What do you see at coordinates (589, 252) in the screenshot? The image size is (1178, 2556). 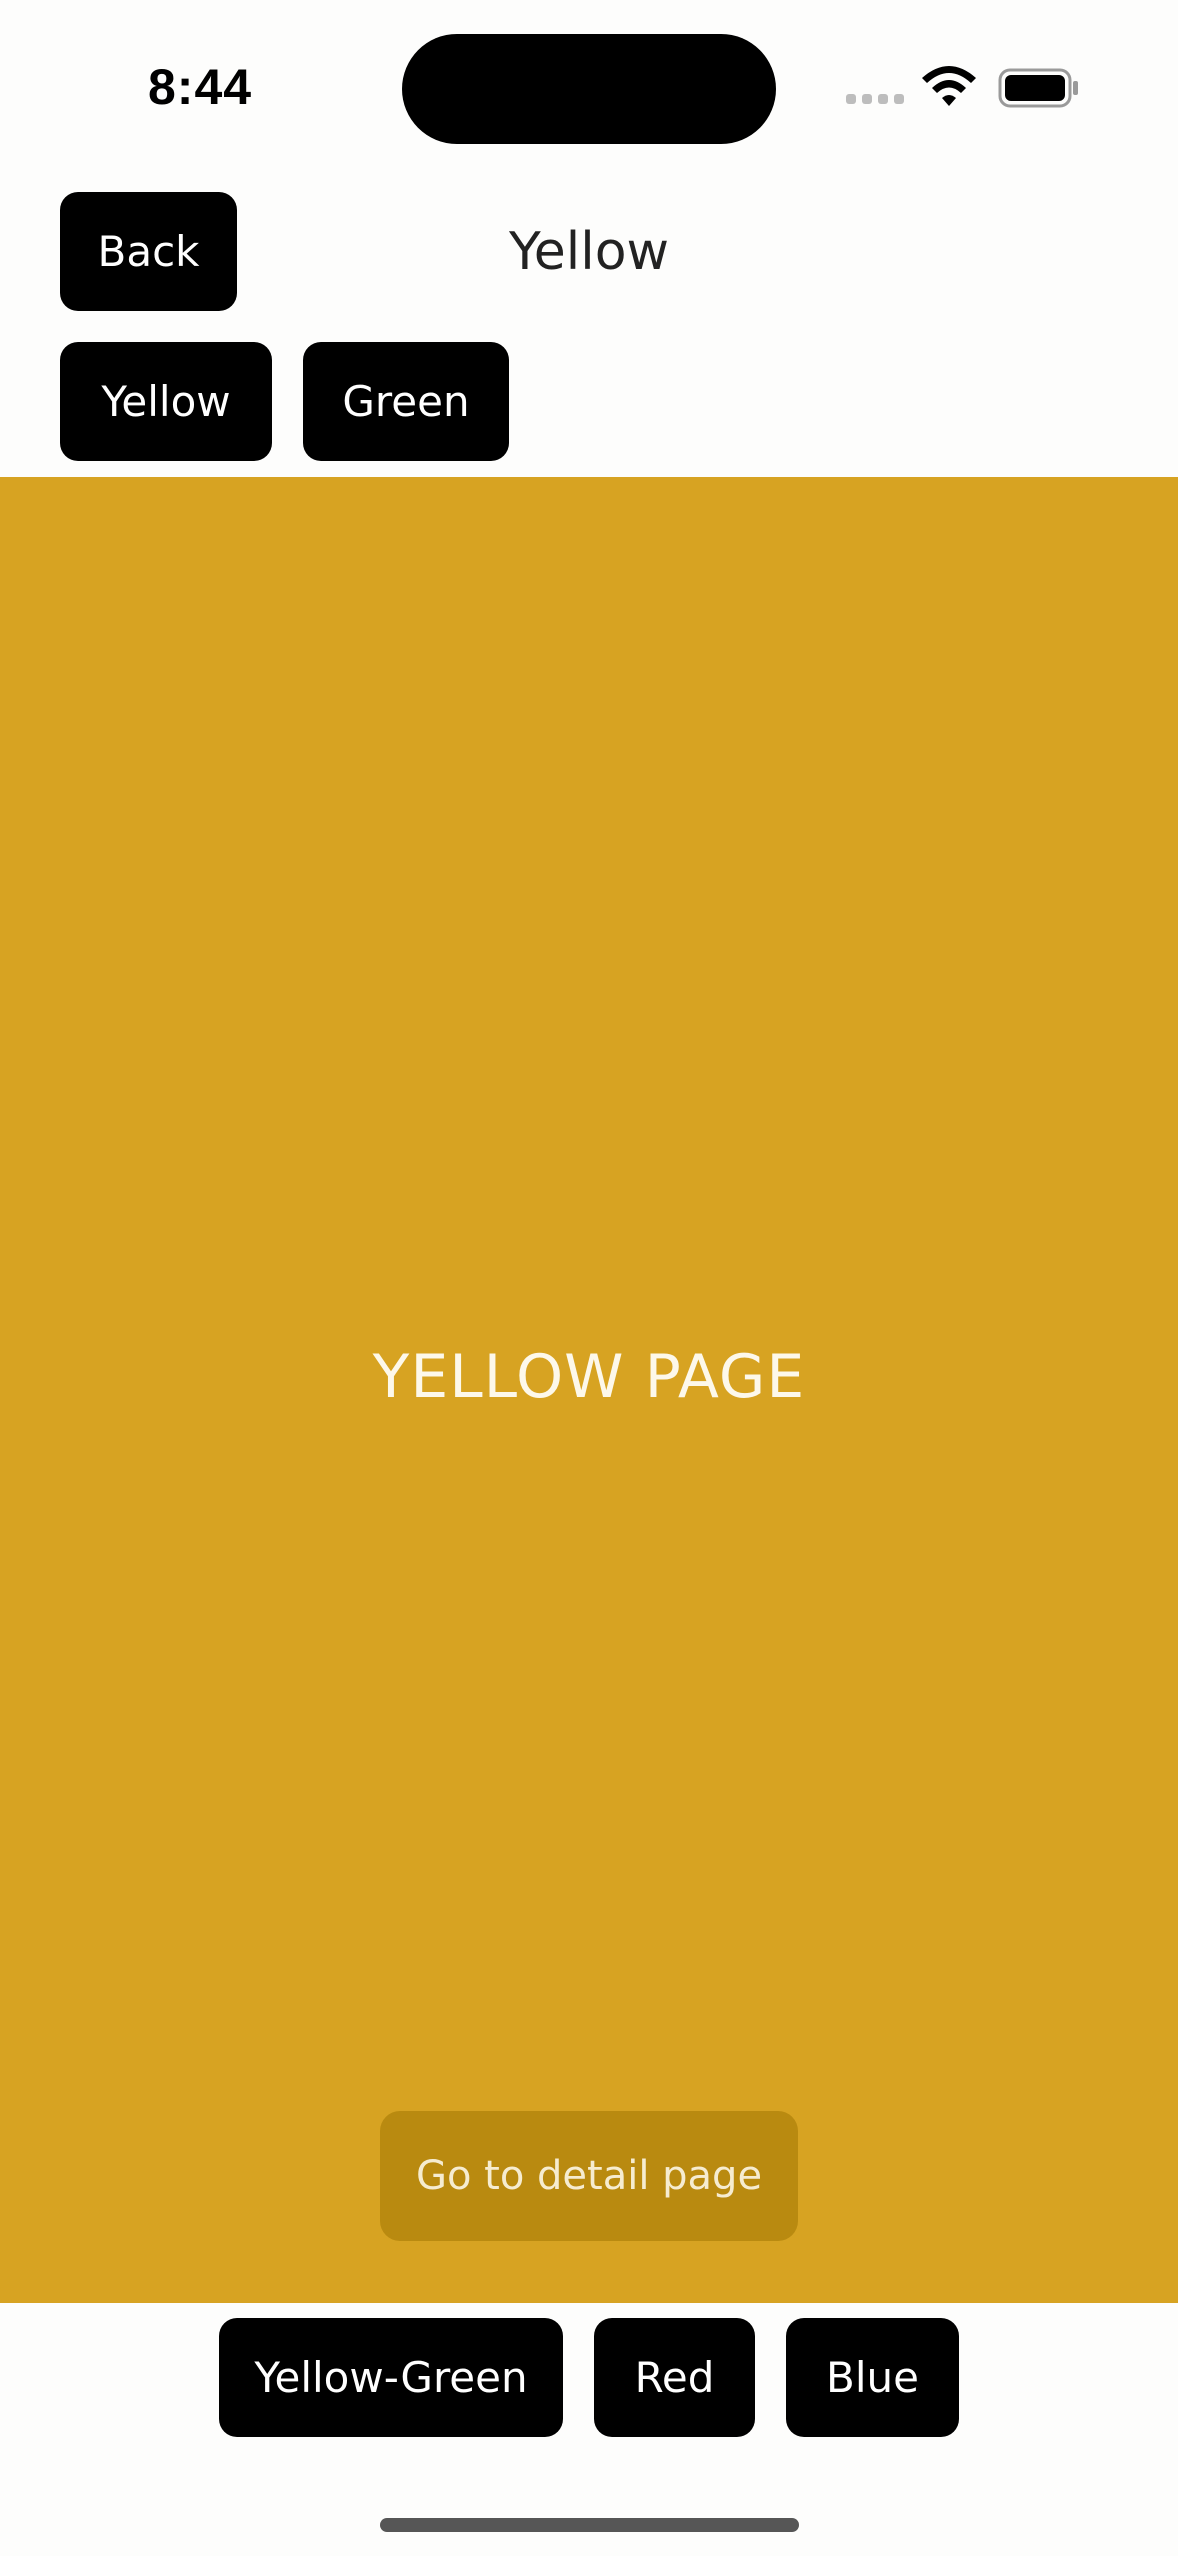 I see `page-title: Yellow` at bounding box center [589, 252].